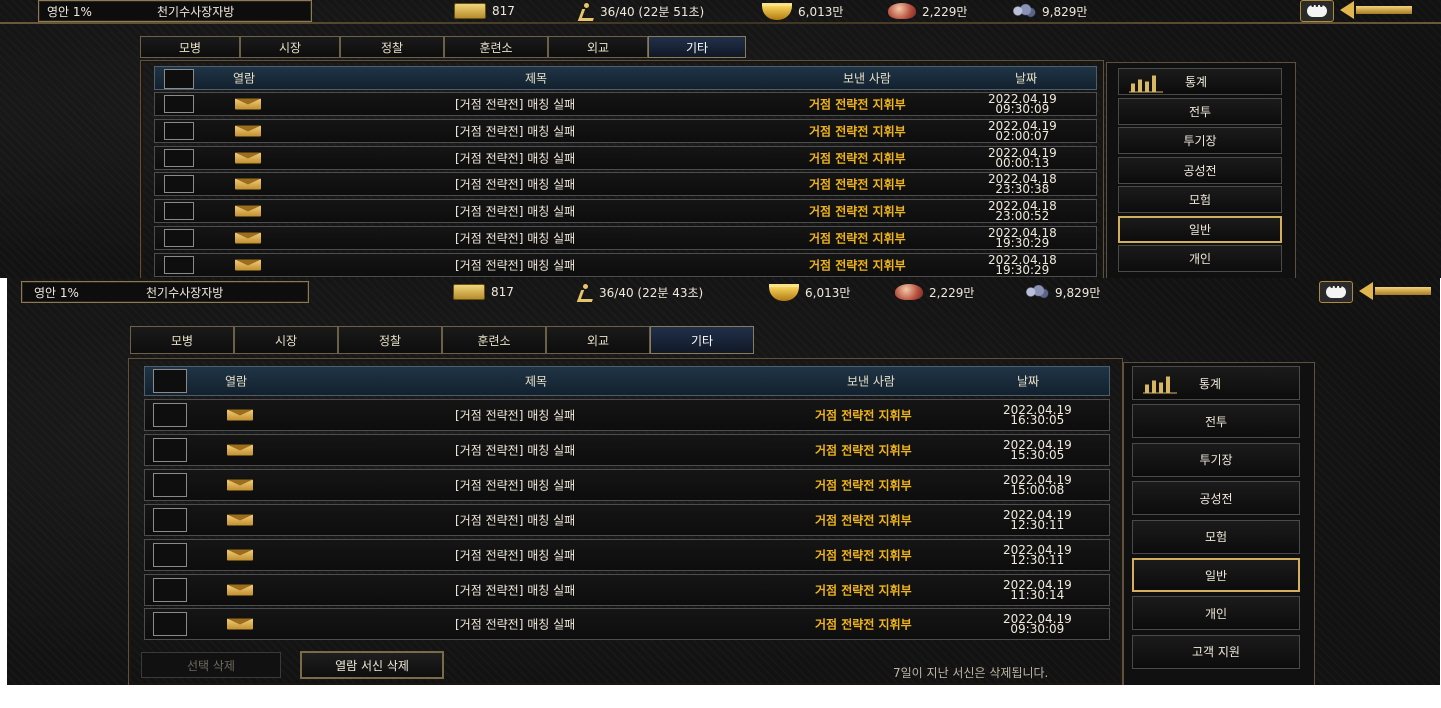  What do you see at coordinates (1022, 162) in the screenshot?
I see `mail-date-time: 00:00:13` at bounding box center [1022, 162].